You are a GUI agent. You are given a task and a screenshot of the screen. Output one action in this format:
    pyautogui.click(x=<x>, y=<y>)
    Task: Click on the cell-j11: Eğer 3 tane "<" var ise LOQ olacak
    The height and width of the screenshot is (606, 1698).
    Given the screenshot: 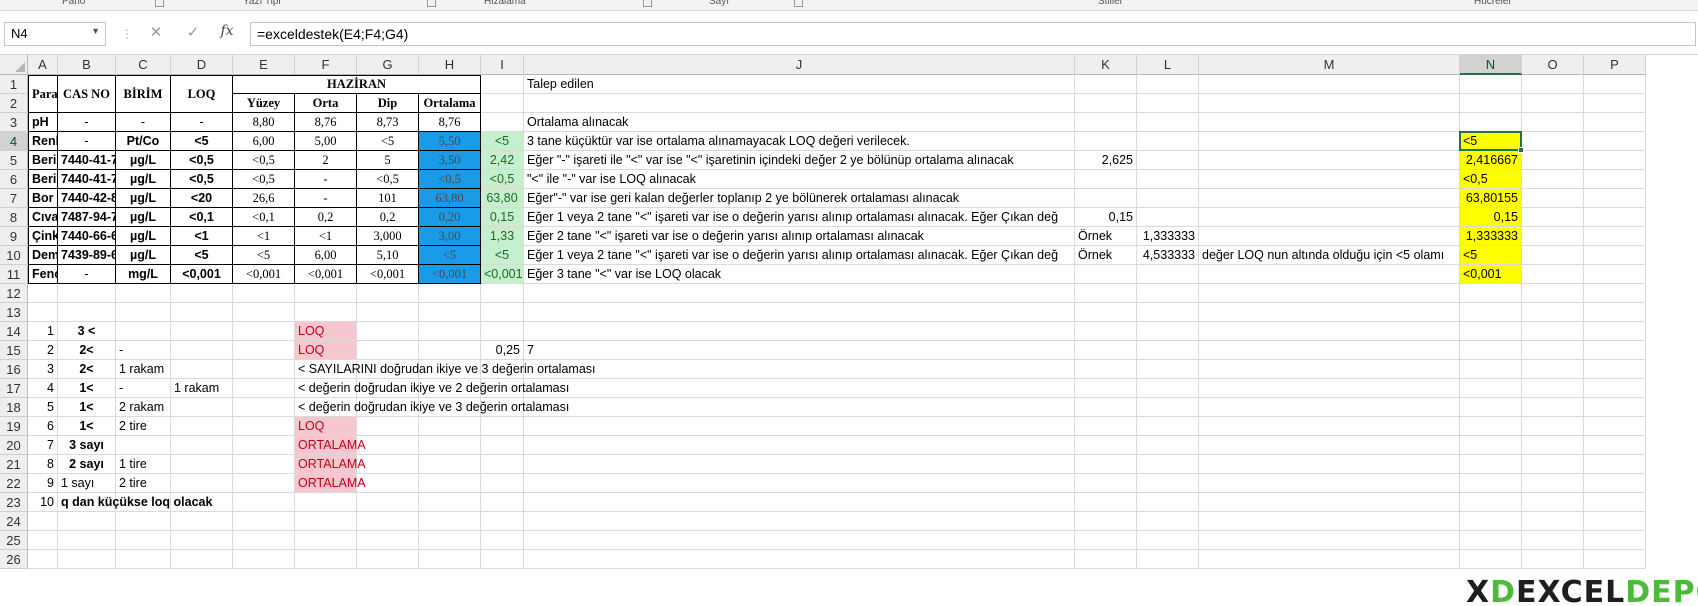 What is the action you would take?
    pyautogui.click(x=799, y=274)
    